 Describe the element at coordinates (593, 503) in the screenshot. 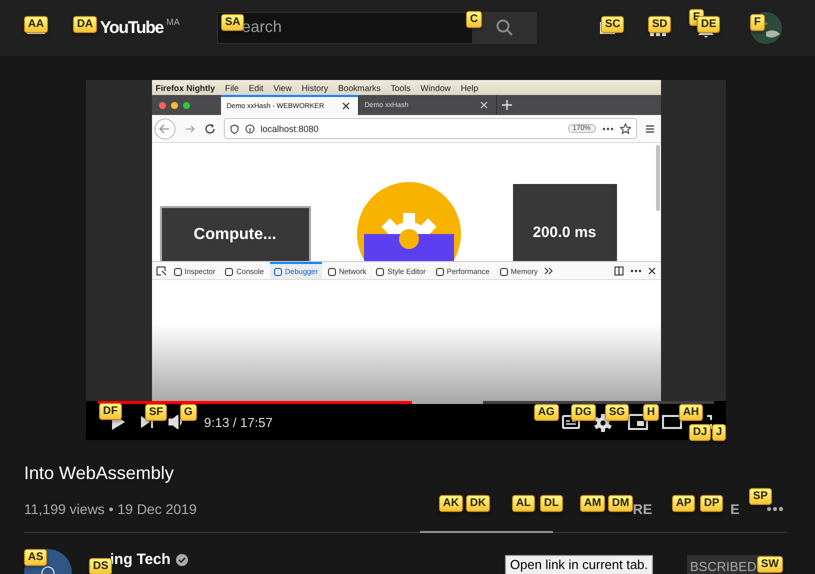

I see `hint-tooltip: AM` at that location.